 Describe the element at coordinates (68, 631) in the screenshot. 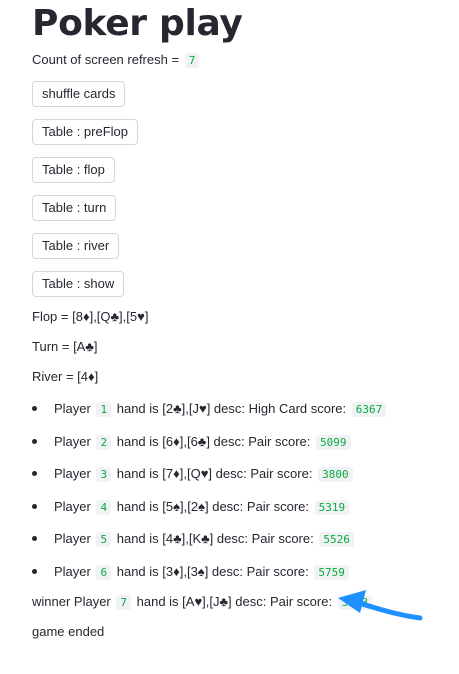

I see `game-status: game ended` at that location.